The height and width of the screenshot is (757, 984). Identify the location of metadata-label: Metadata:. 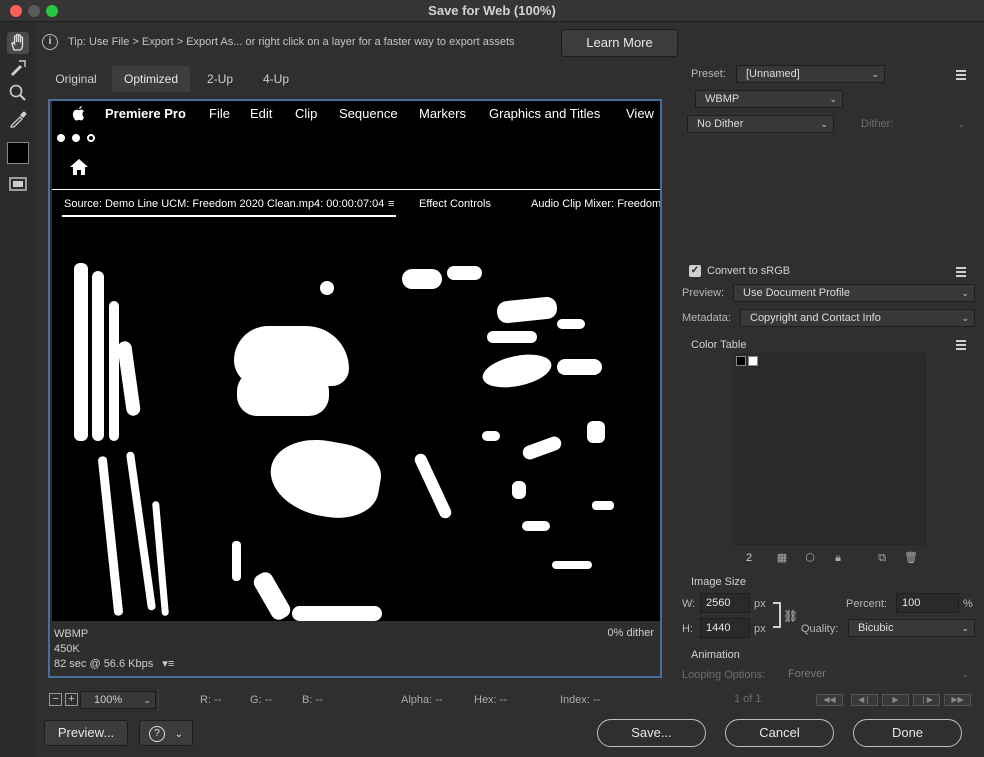
(706, 318).